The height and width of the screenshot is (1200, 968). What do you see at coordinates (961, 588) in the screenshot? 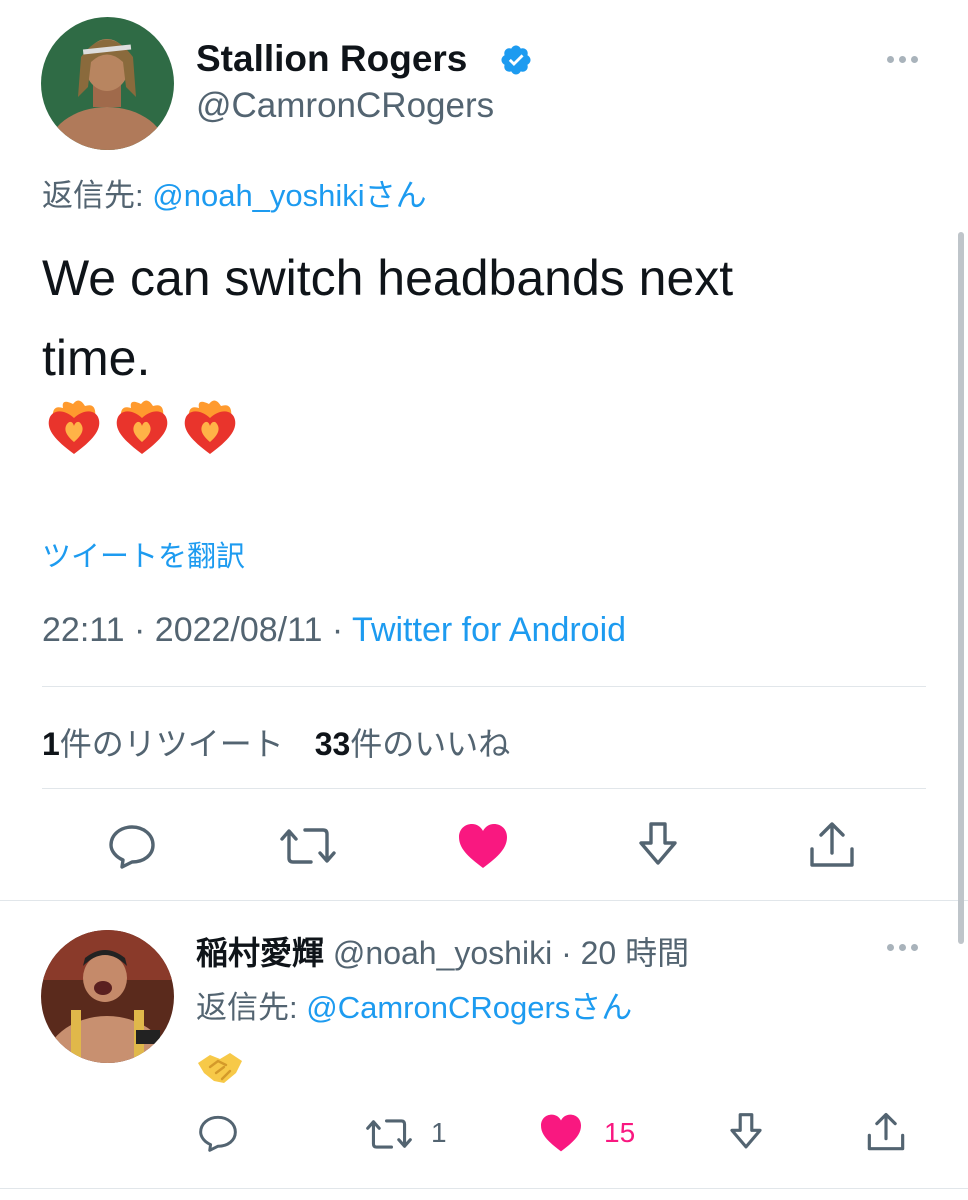
I see `scrollbar` at bounding box center [961, 588].